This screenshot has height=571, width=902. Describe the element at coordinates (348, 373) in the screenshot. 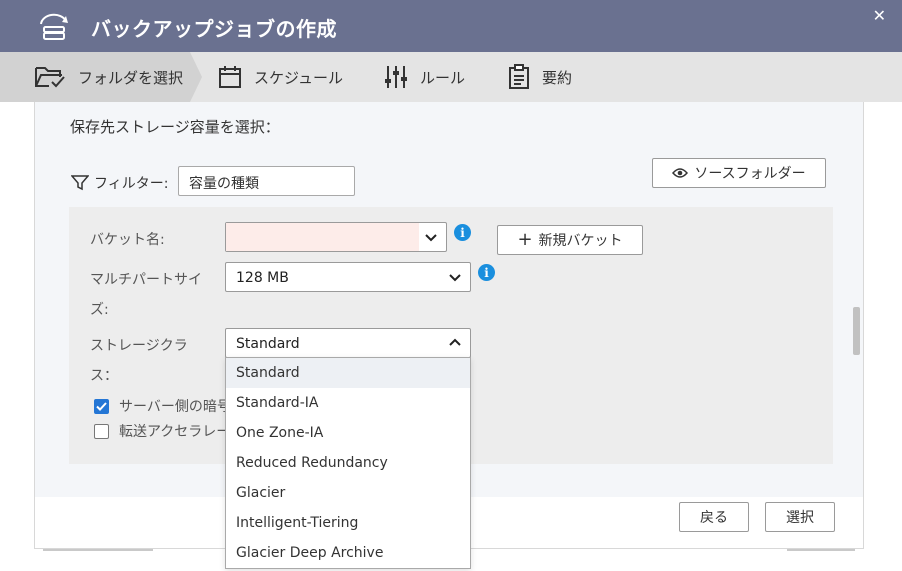

I see `dropdown-option: Standard` at that location.